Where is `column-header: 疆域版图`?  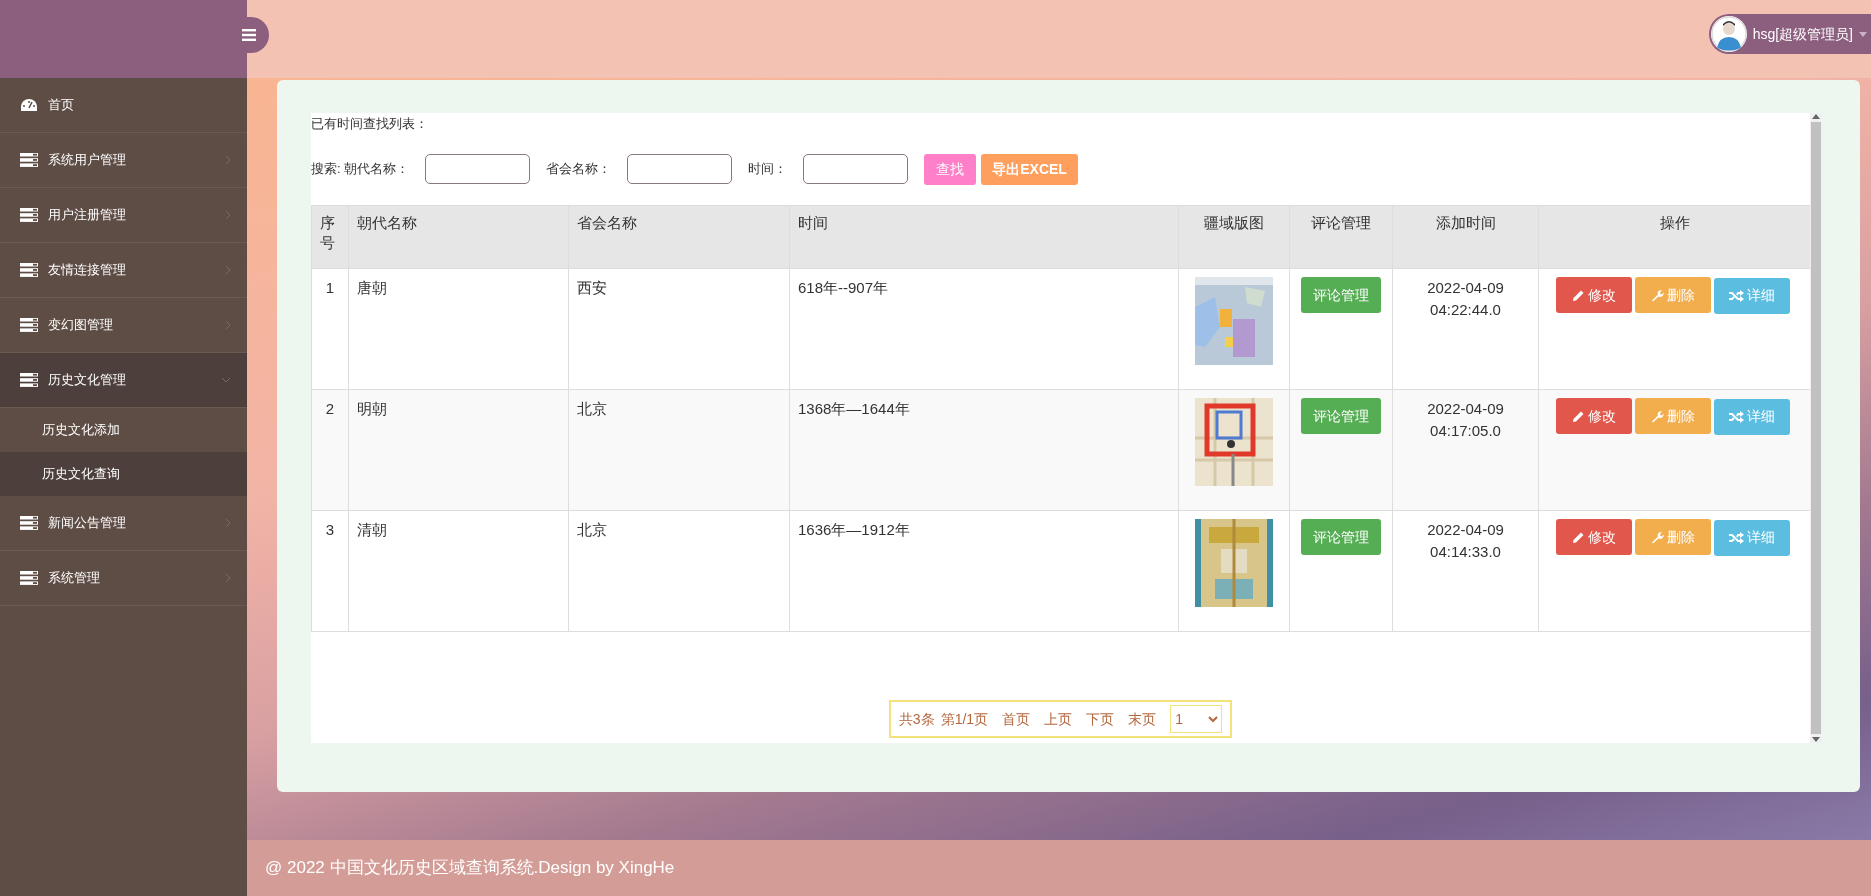 column-header: 疆域版图 is located at coordinates (1234, 237).